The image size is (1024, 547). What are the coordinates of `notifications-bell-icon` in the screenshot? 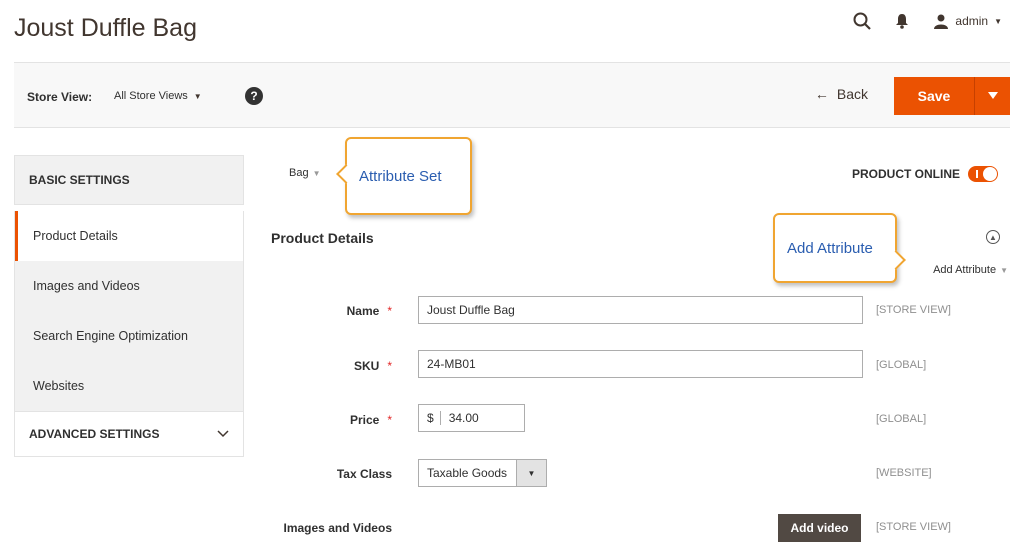 It's located at (902, 21).